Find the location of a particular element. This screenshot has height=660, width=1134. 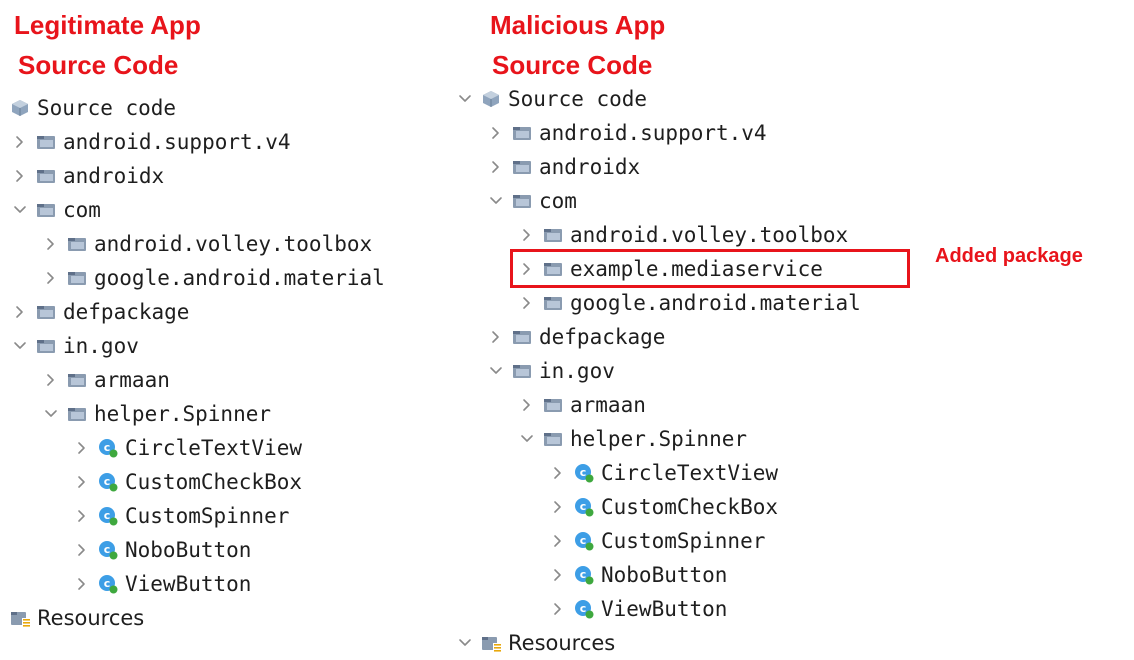

source-icon is located at coordinates (491, 99).